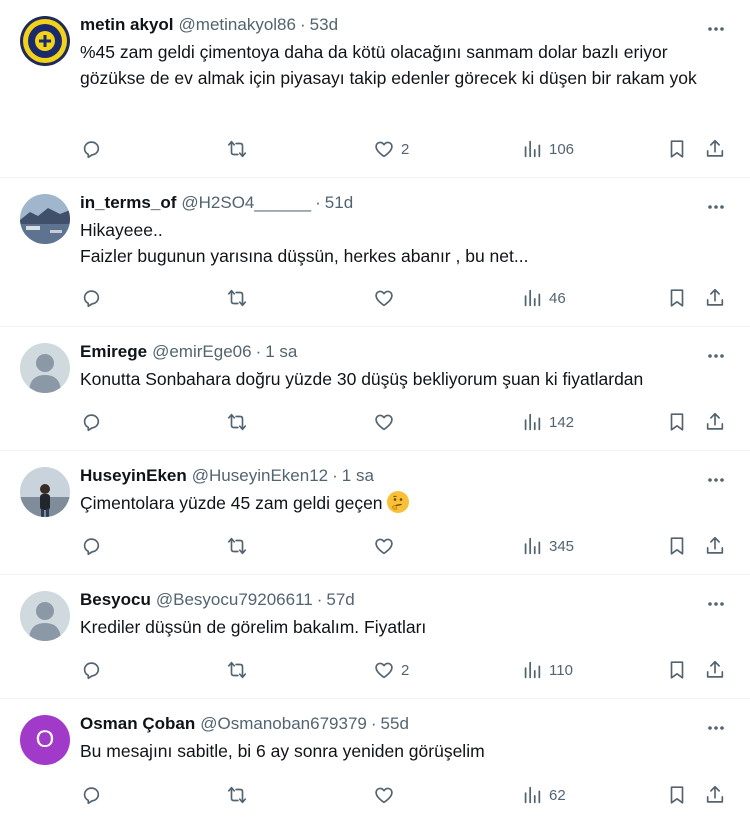  I want to click on timestamp: 51d, so click(339, 203).